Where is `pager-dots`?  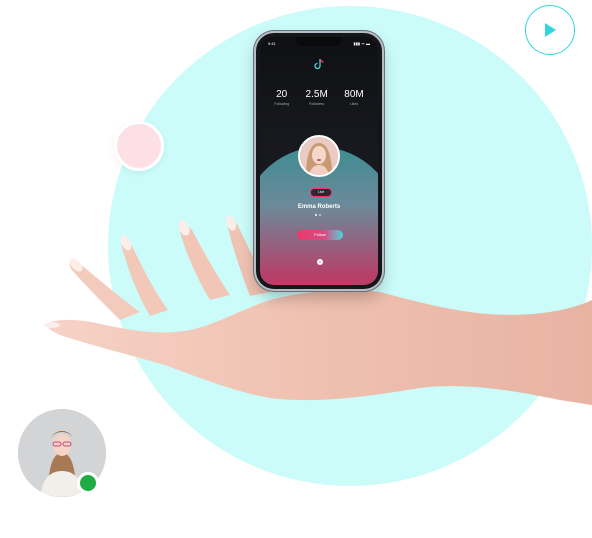
pager-dots is located at coordinates (318, 215).